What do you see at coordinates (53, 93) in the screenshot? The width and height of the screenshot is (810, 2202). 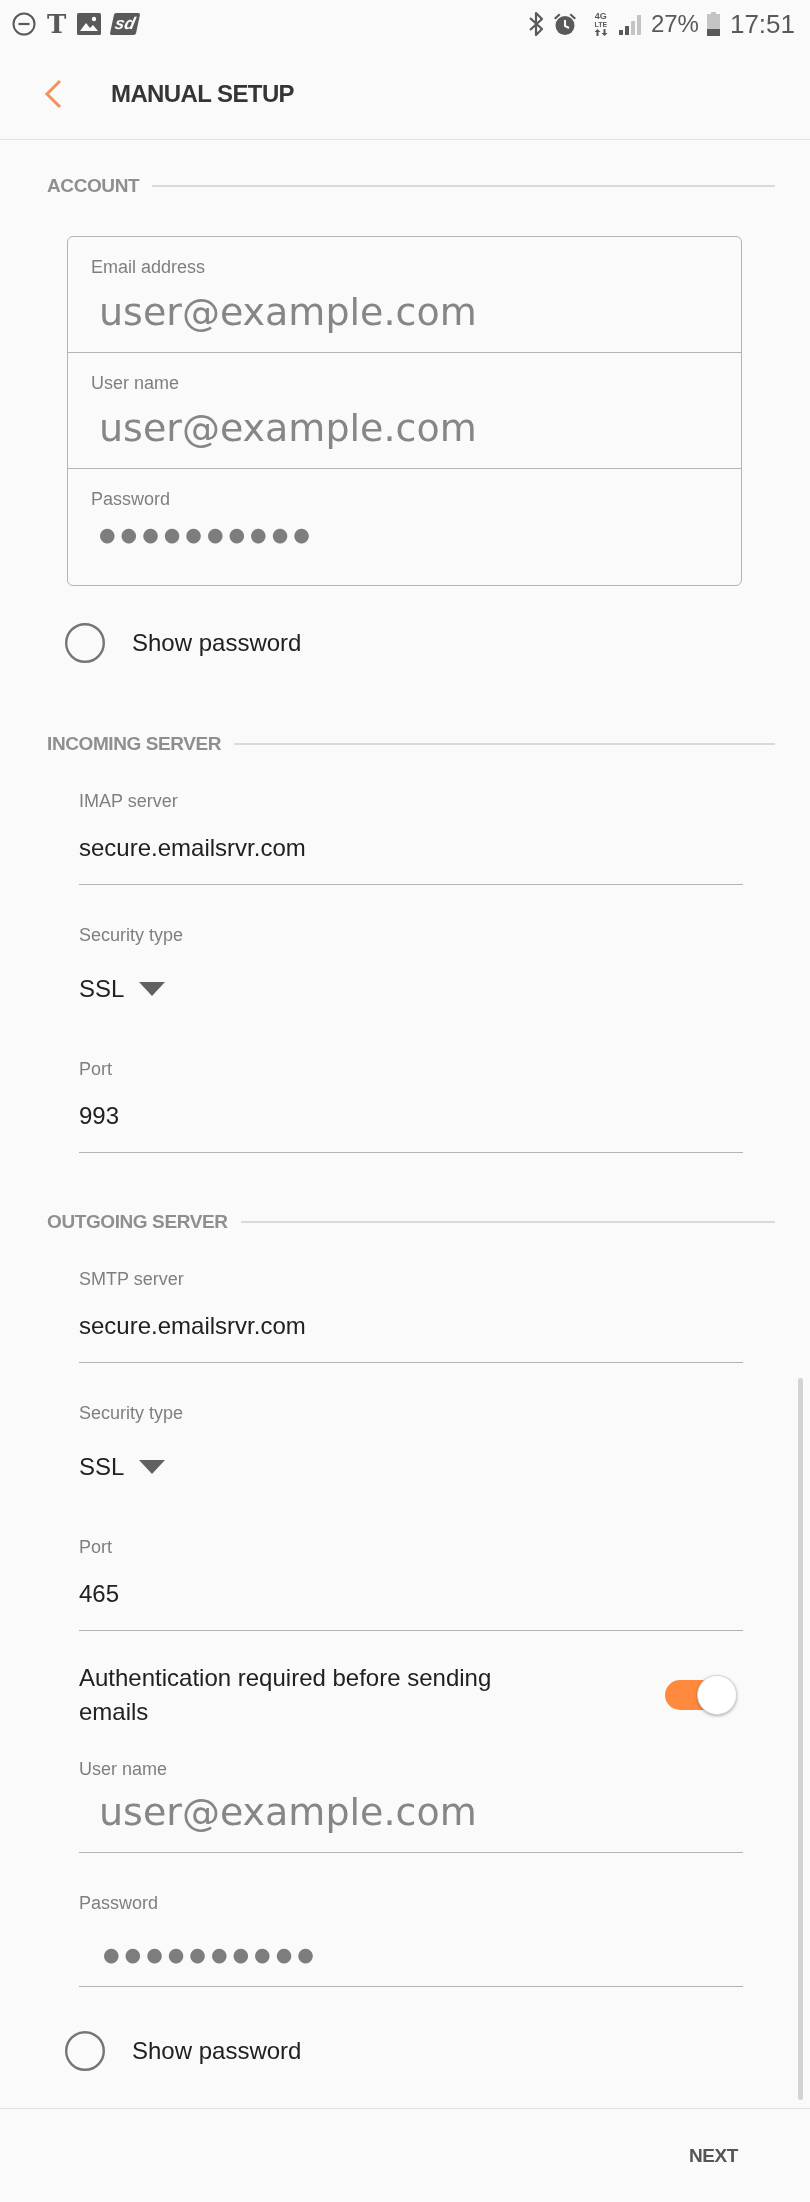 I see `chevron-left-icon` at bounding box center [53, 93].